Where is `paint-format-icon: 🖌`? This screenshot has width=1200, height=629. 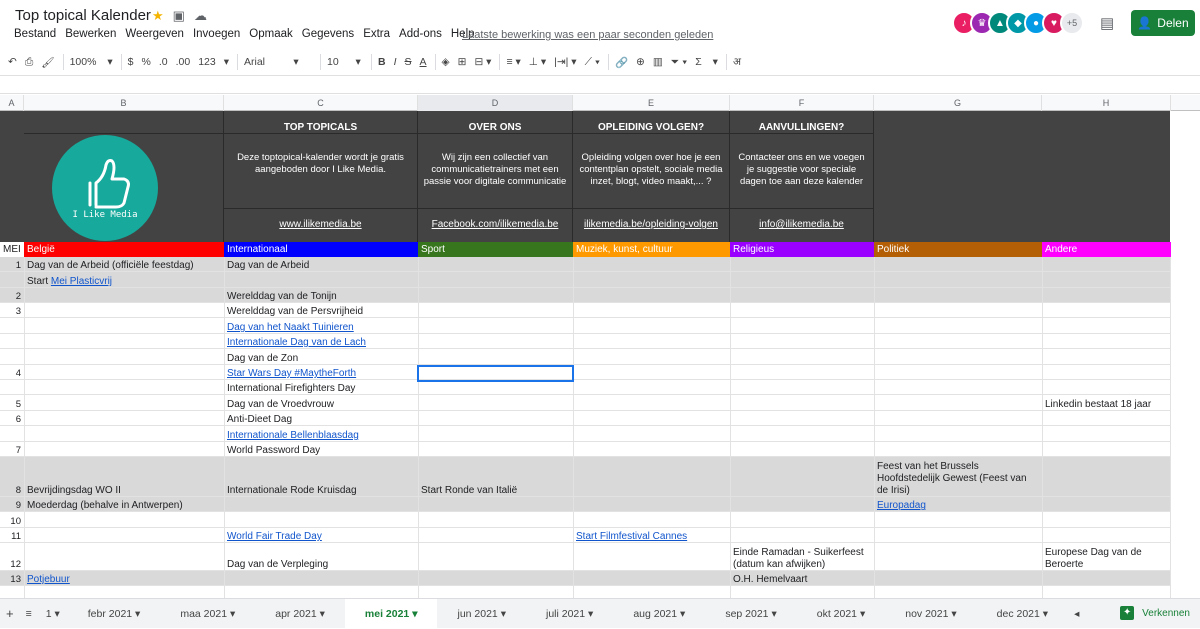 paint-format-icon: 🖌 is located at coordinates (47, 62).